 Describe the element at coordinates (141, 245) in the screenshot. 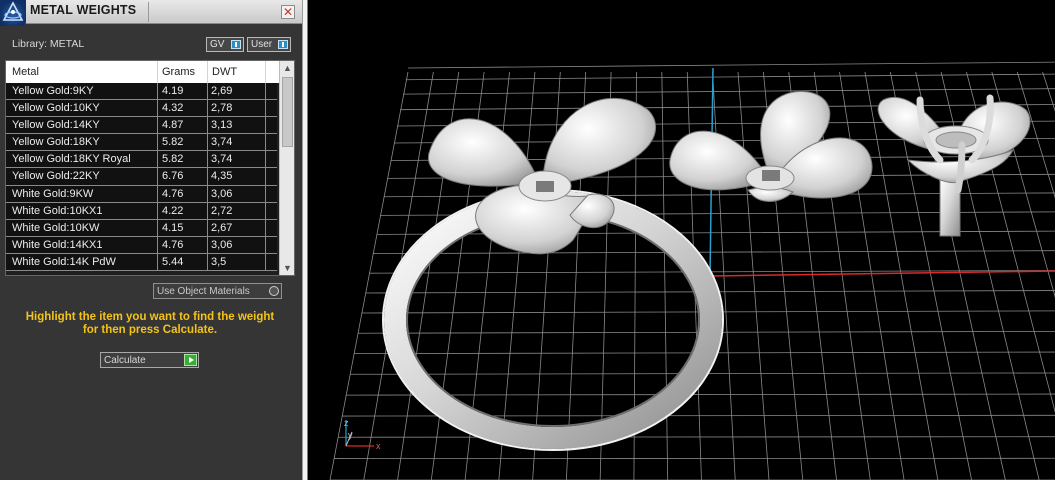

I see `table-row: White Gold:14KX1 4.76 3,06` at that location.